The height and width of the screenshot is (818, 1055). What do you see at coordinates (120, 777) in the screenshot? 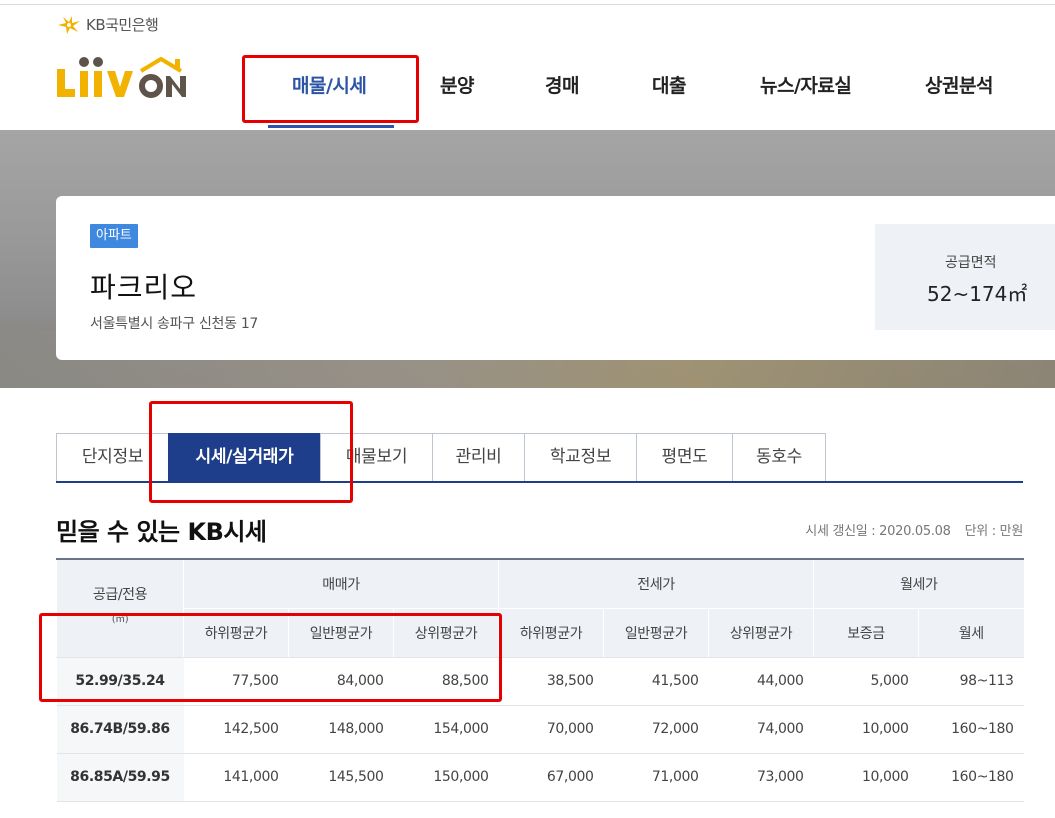
I see `row-area: 86.85A/59.95` at bounding box center [120, 777].